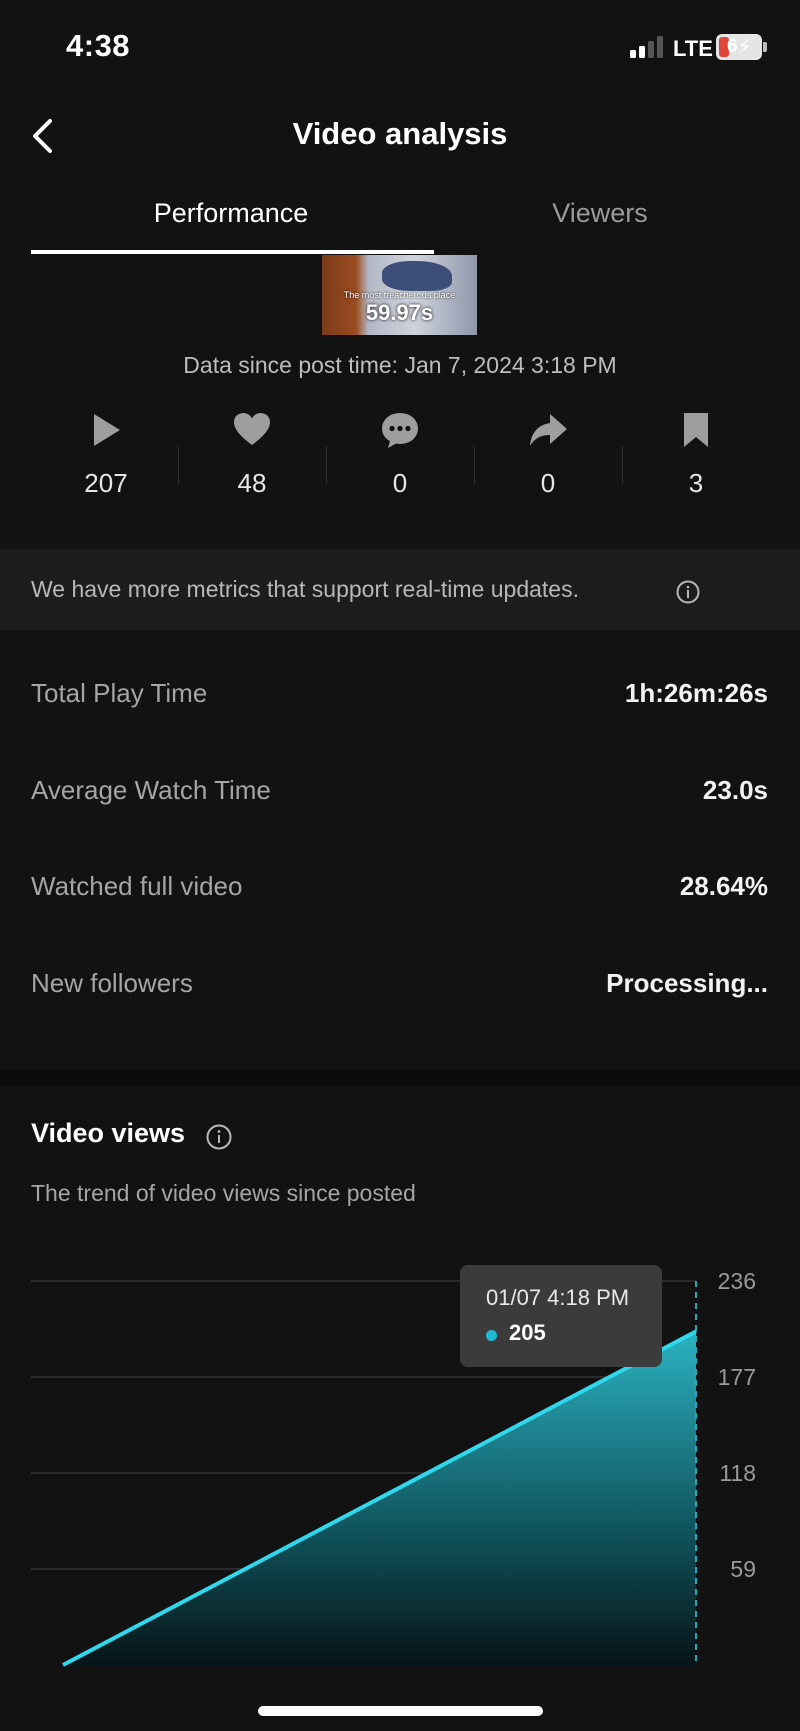  Describe the element at coordinates (646, 47) in the screenshot. I see `signal-strength-icon` at that location.